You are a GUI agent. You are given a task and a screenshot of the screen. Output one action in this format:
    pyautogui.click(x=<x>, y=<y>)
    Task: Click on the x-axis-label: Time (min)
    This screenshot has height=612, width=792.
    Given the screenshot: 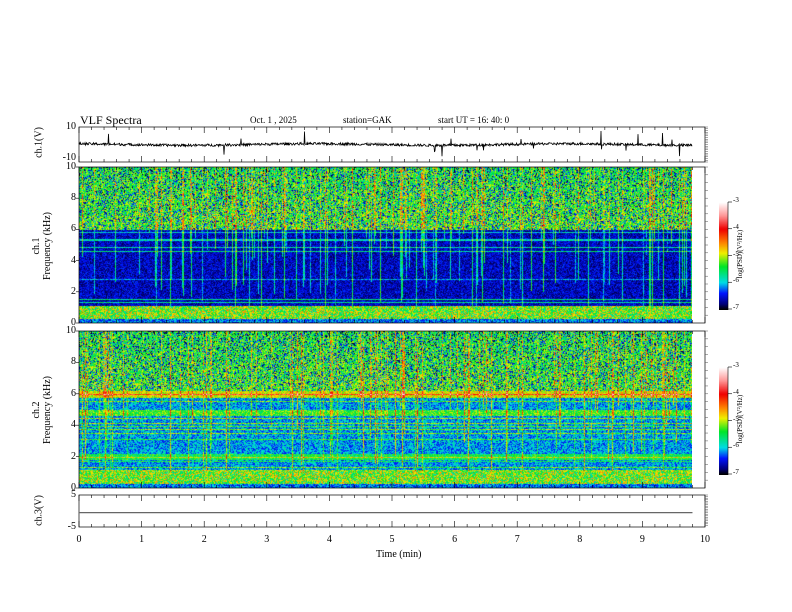 What is the action you would take?
    pyautogui.click(x=399, y=554)
    